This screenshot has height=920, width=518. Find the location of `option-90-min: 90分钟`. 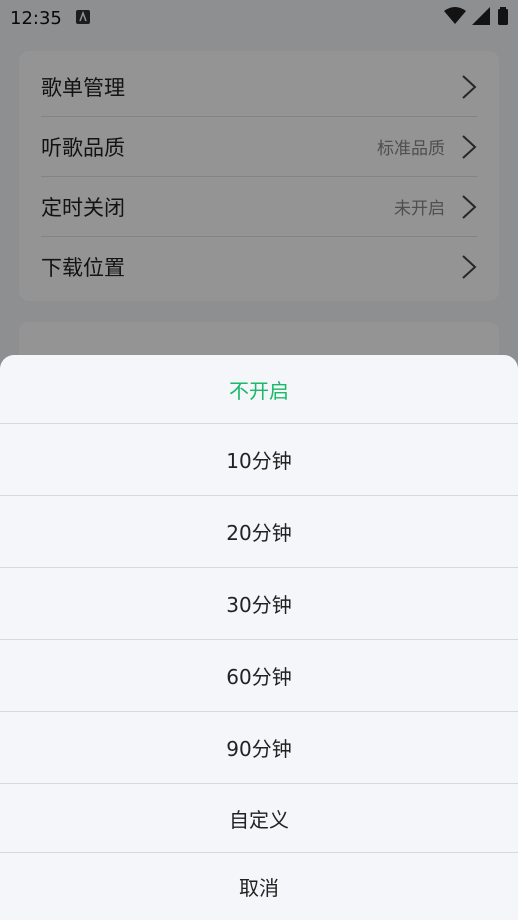

option-90-min: 90分钟 is located at coordinates (259, 748).